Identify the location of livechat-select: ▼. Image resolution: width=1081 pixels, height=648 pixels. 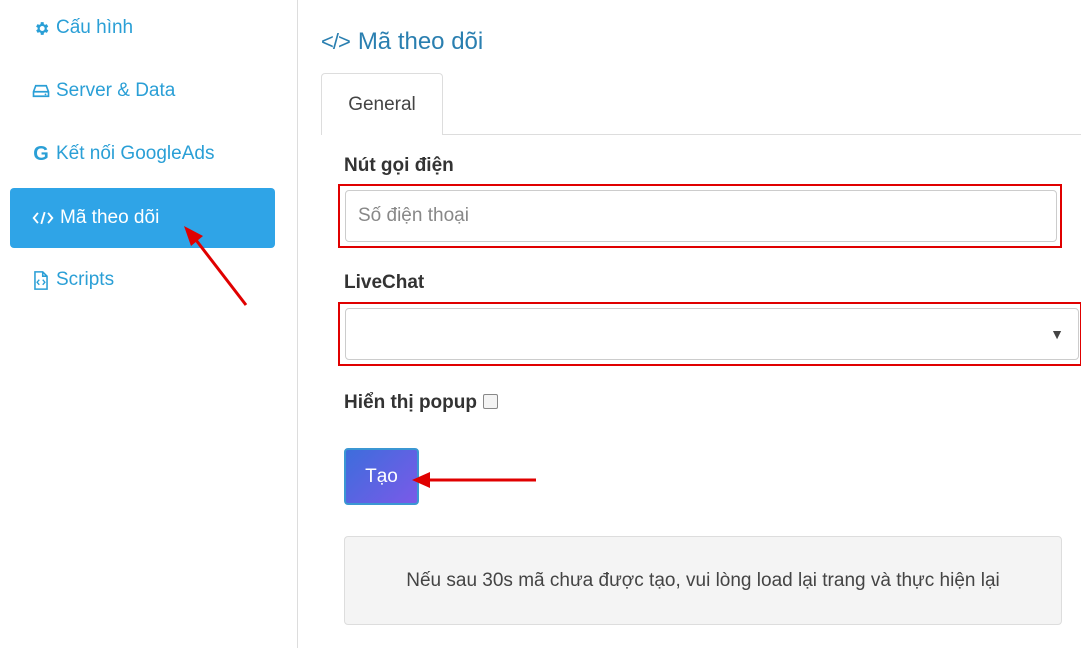
(712, 334).